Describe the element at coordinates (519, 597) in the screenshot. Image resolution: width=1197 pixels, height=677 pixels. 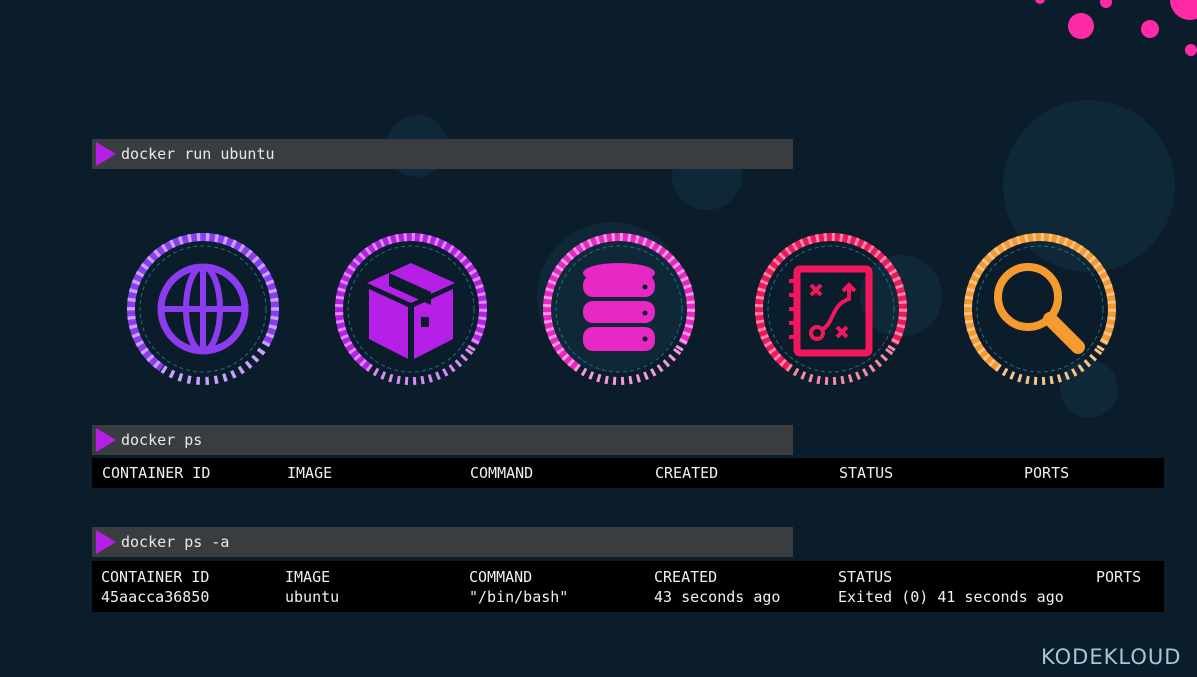
I see `cell-command: "/bin/bash"` at that location.